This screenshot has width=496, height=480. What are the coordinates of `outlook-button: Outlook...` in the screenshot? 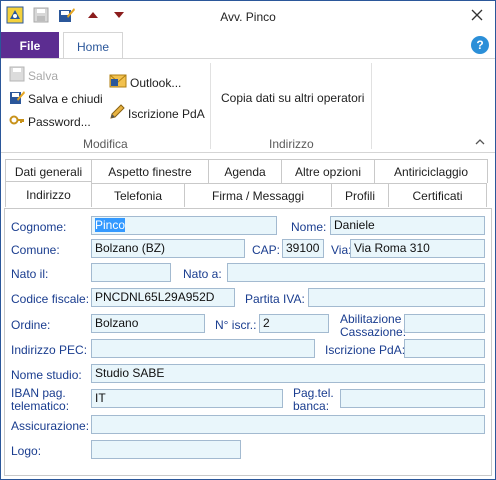 It's located at (145, 82).